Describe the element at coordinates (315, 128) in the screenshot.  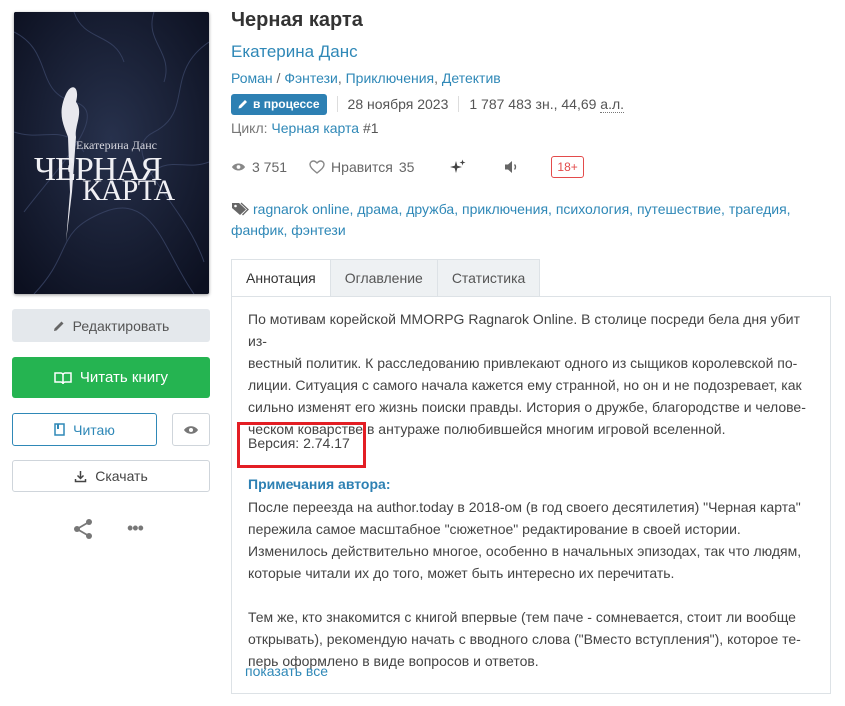
I see `cycle-link: Черная карта` at that location.